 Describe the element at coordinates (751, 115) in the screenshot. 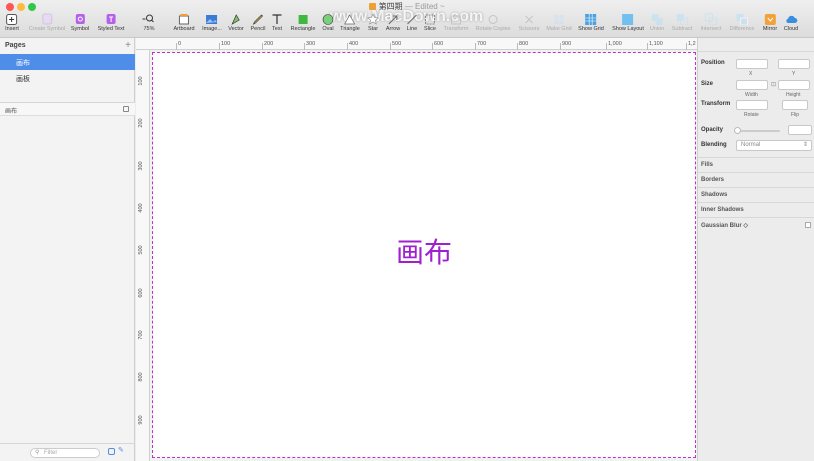

I see `rotate-caption: Rotate` at that location.